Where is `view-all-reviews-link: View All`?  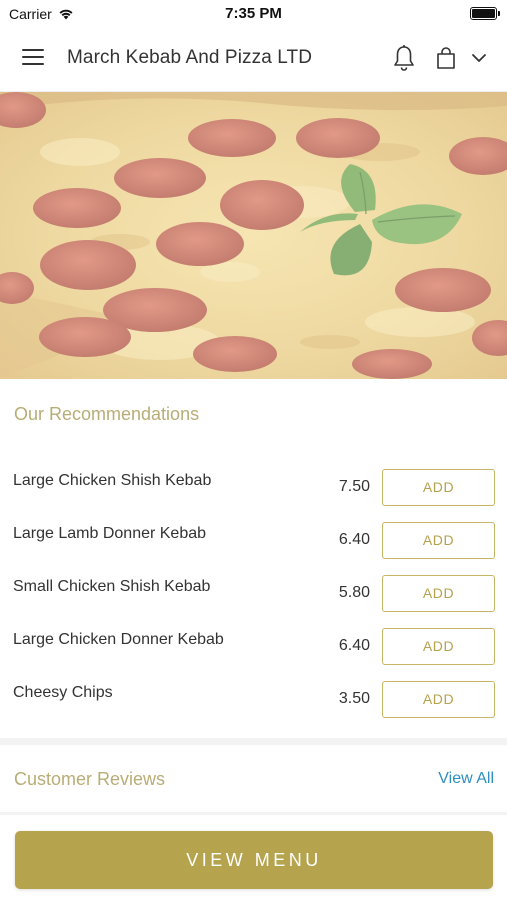
view-all-reviews-link: View All is located at coordinates (466, 779).